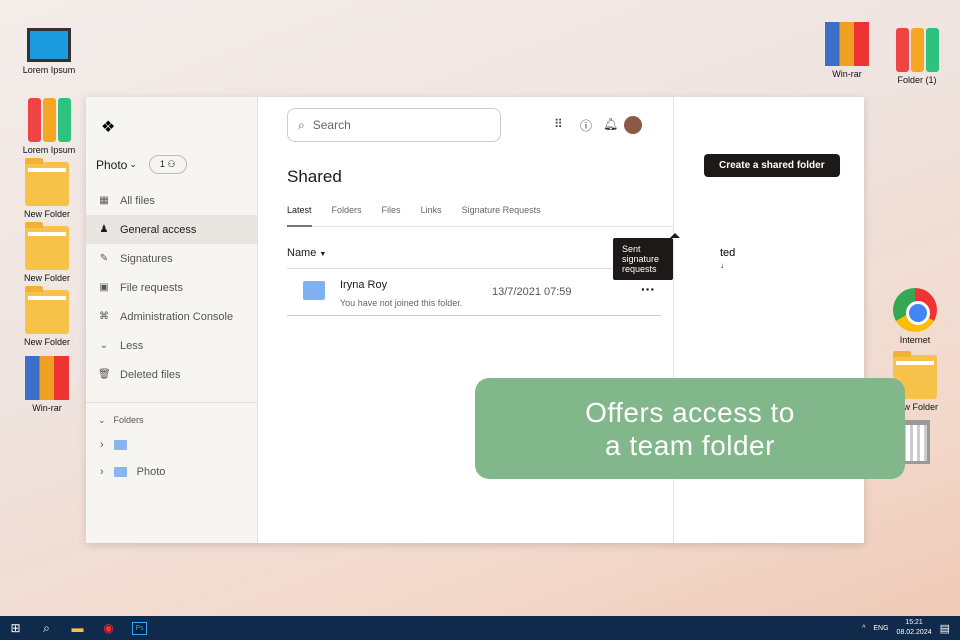  I want to click on shared-folder-icon, so click(314, 290).